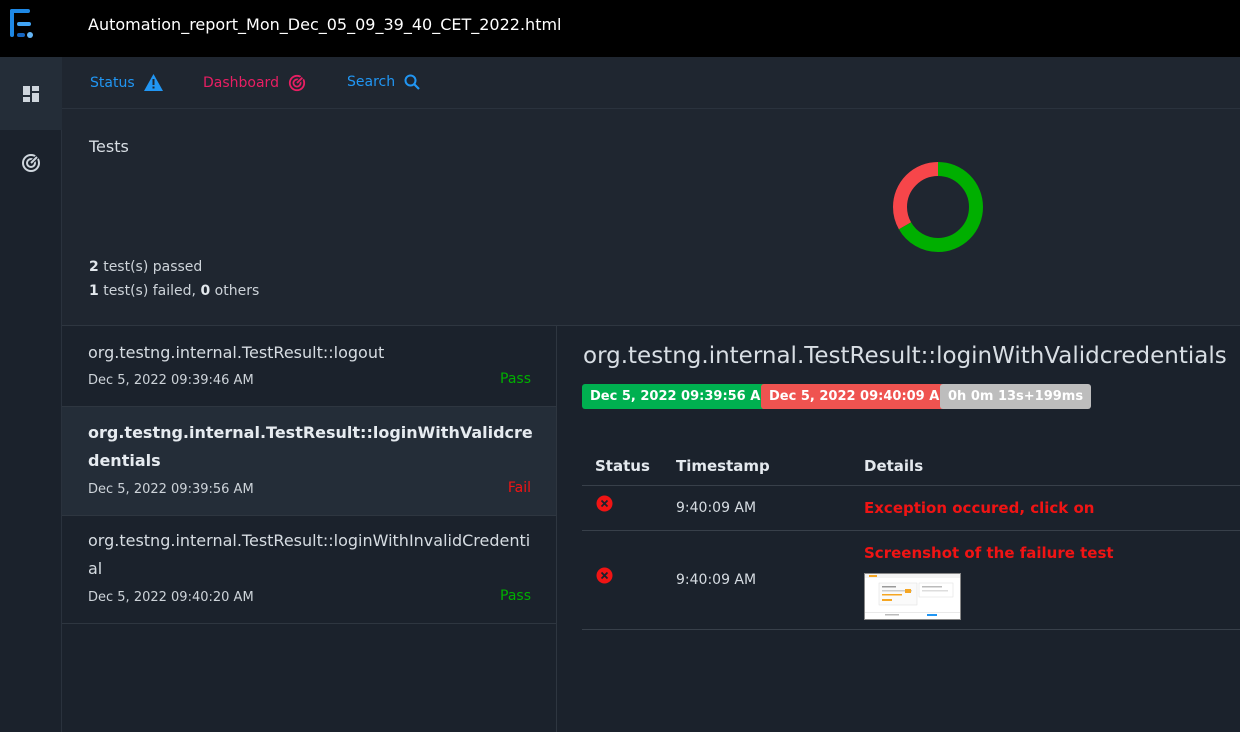  Describe the element at coordinates (94, 267) in the screenshot. I see `passed-count: 2` at that location.